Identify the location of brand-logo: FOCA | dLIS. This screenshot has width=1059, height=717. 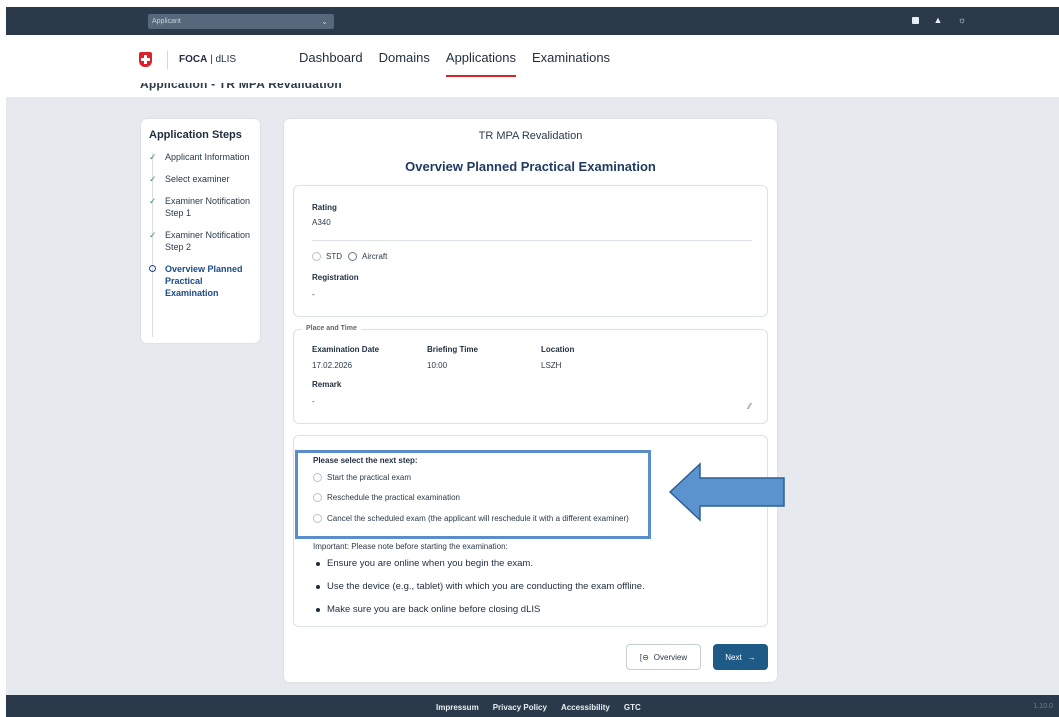
(207, 59).